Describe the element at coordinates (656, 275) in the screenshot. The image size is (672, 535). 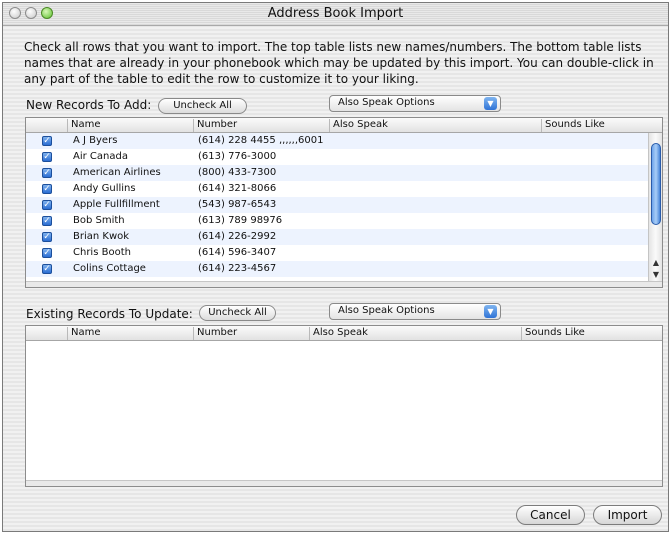
I see `arrow-down-icon: ▼` at that location.